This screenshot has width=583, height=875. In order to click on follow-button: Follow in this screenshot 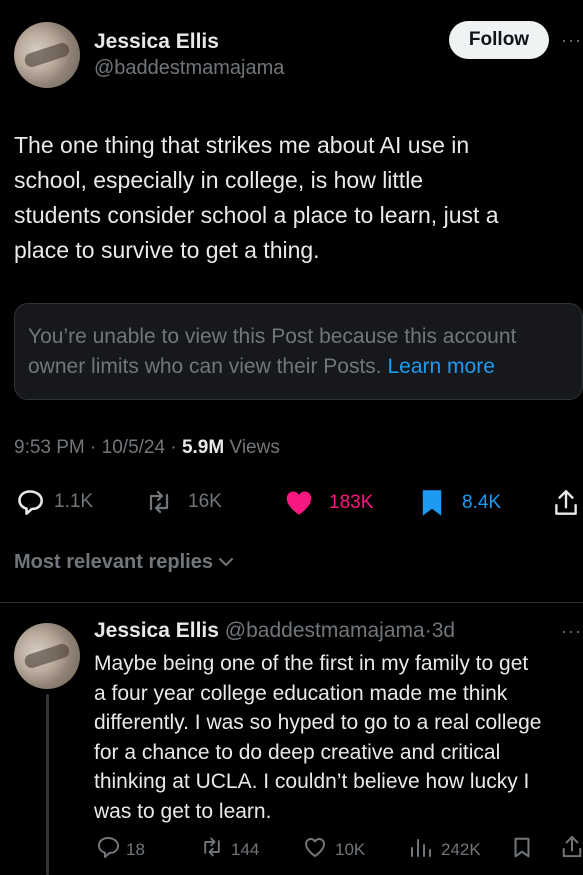, I will do `click(499, 40)`.